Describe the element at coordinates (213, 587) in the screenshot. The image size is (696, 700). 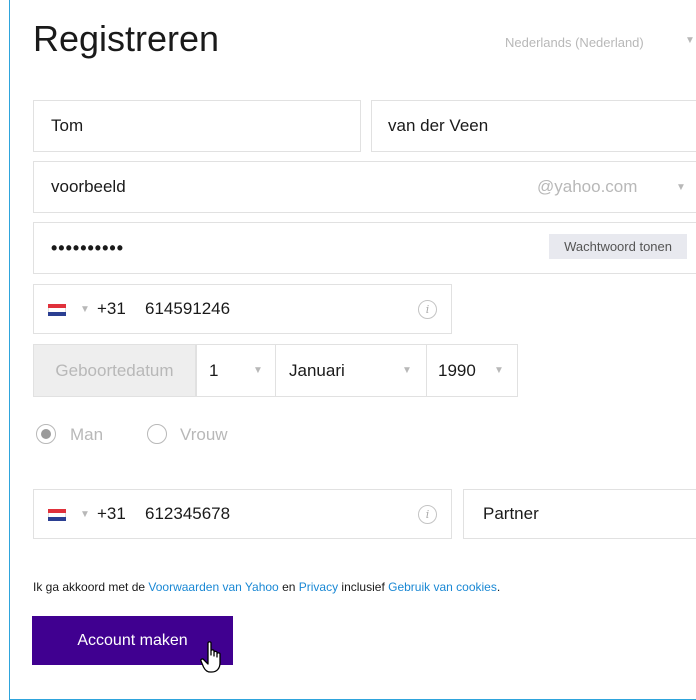
I see `terms-link-yahoo: Voorwaarden van Yahoo` at that location.